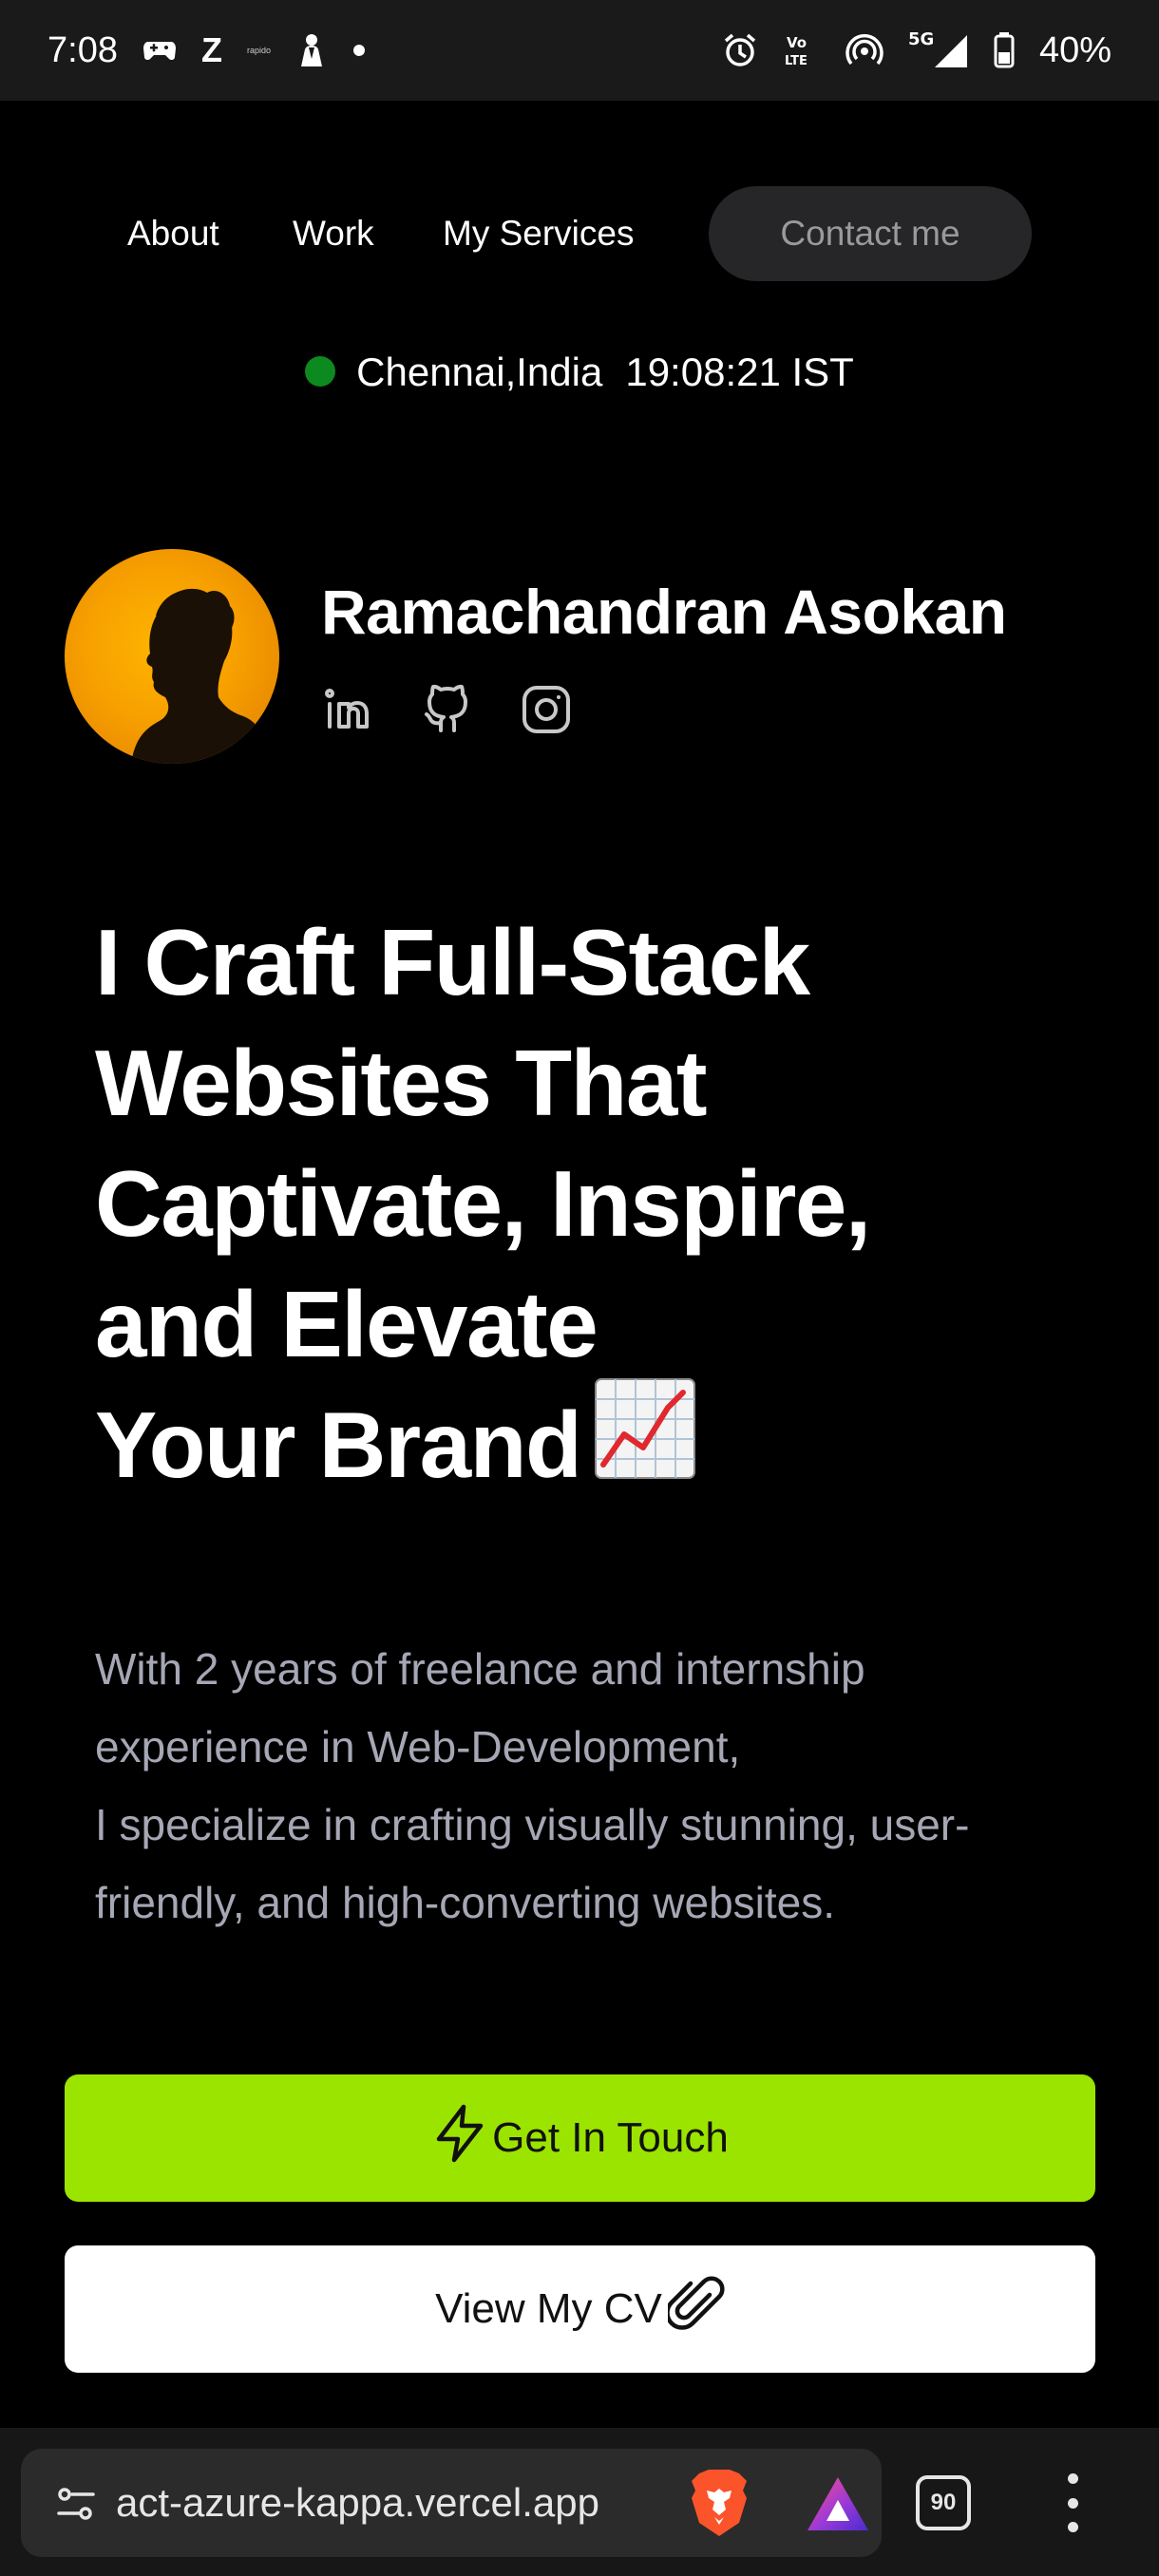  Describe the element at coordinates (538, 233) in the screenshot. I see `nav-link-my-services: My Services` at that location.